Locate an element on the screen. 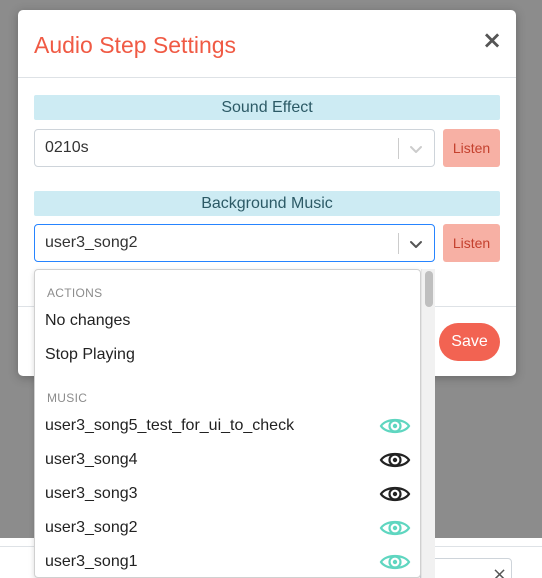 This screenshot has height=578, width=542. background-music-listen-button: Listen is located at coordinates (471, 243).